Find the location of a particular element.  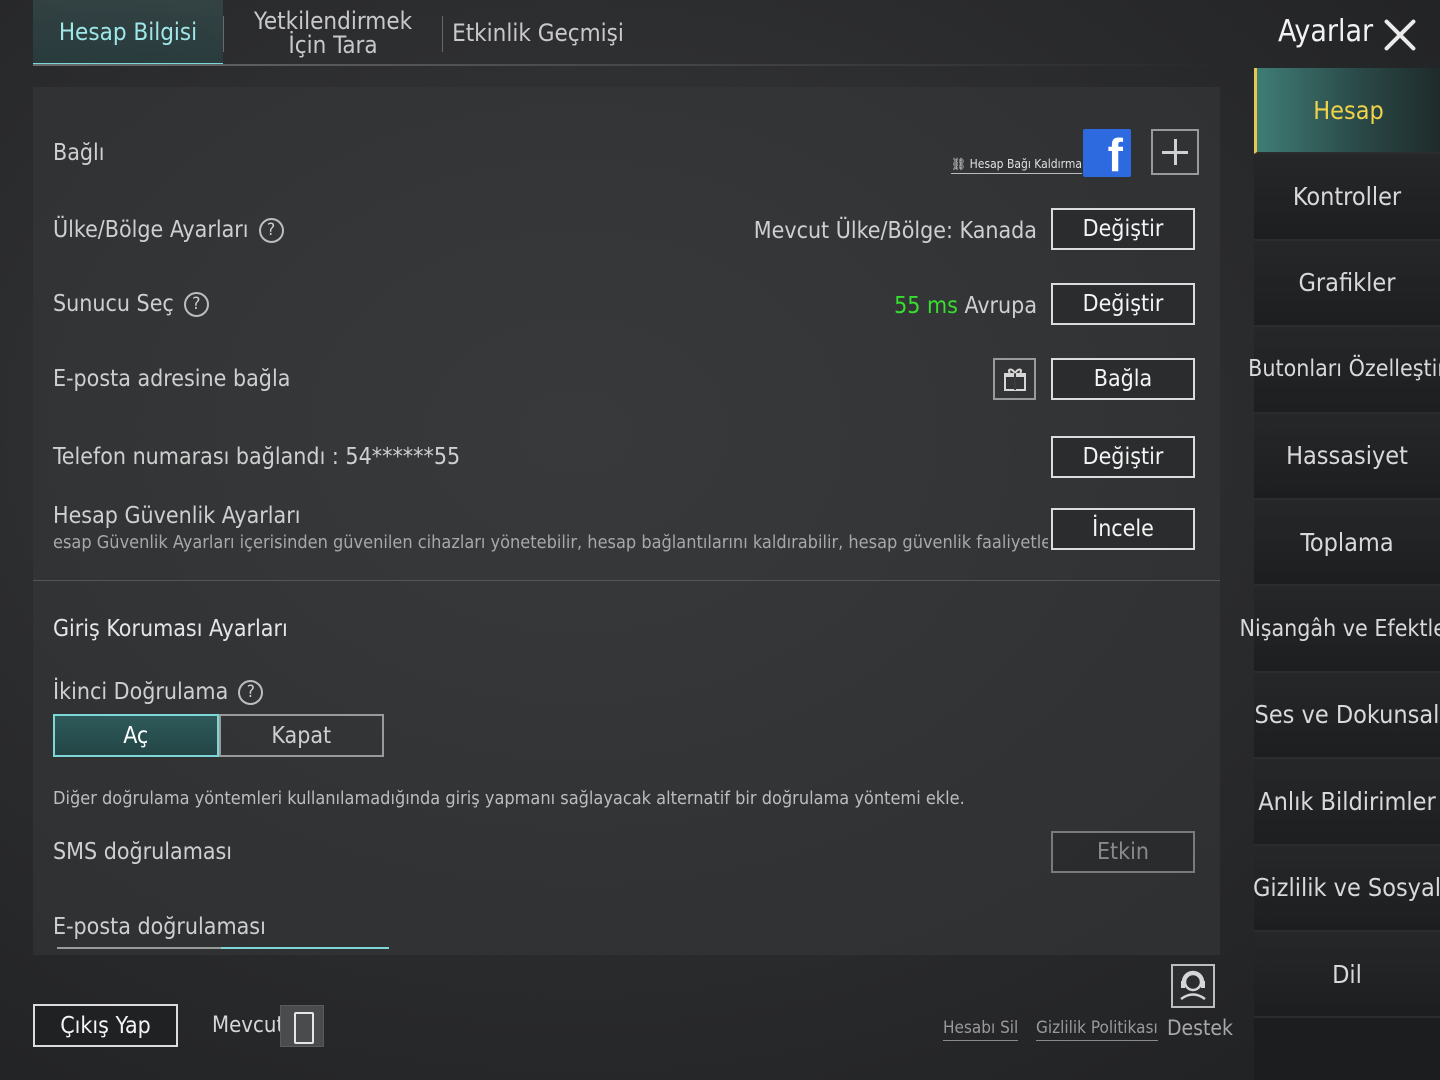

toggle-on-button: Aç is located at coordinates (136, 735).